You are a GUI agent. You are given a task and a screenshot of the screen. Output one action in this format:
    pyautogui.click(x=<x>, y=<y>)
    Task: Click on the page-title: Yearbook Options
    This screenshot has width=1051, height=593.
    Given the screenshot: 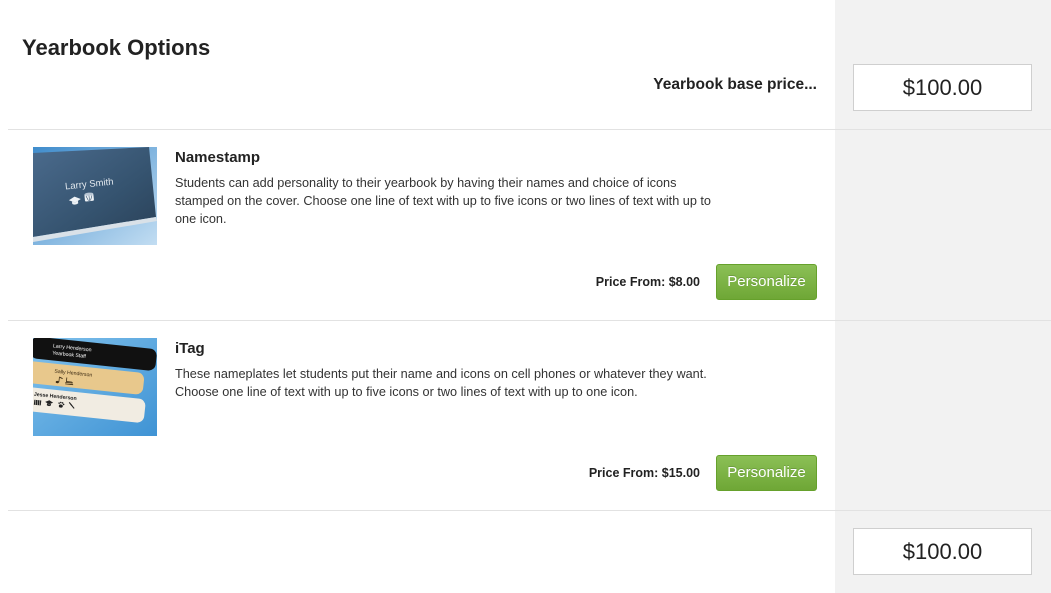 What is the action you would take?
    pyautogui.click(x=116, y=47)
    